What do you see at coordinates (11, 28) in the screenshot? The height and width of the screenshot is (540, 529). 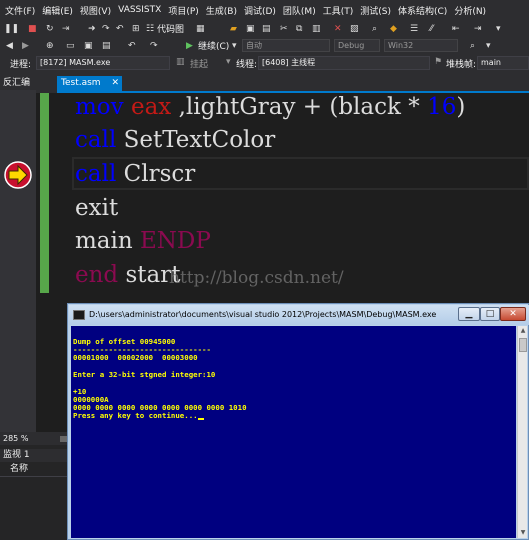 I see `pause-icon: ❚❚` at bounding box center [11, 28].